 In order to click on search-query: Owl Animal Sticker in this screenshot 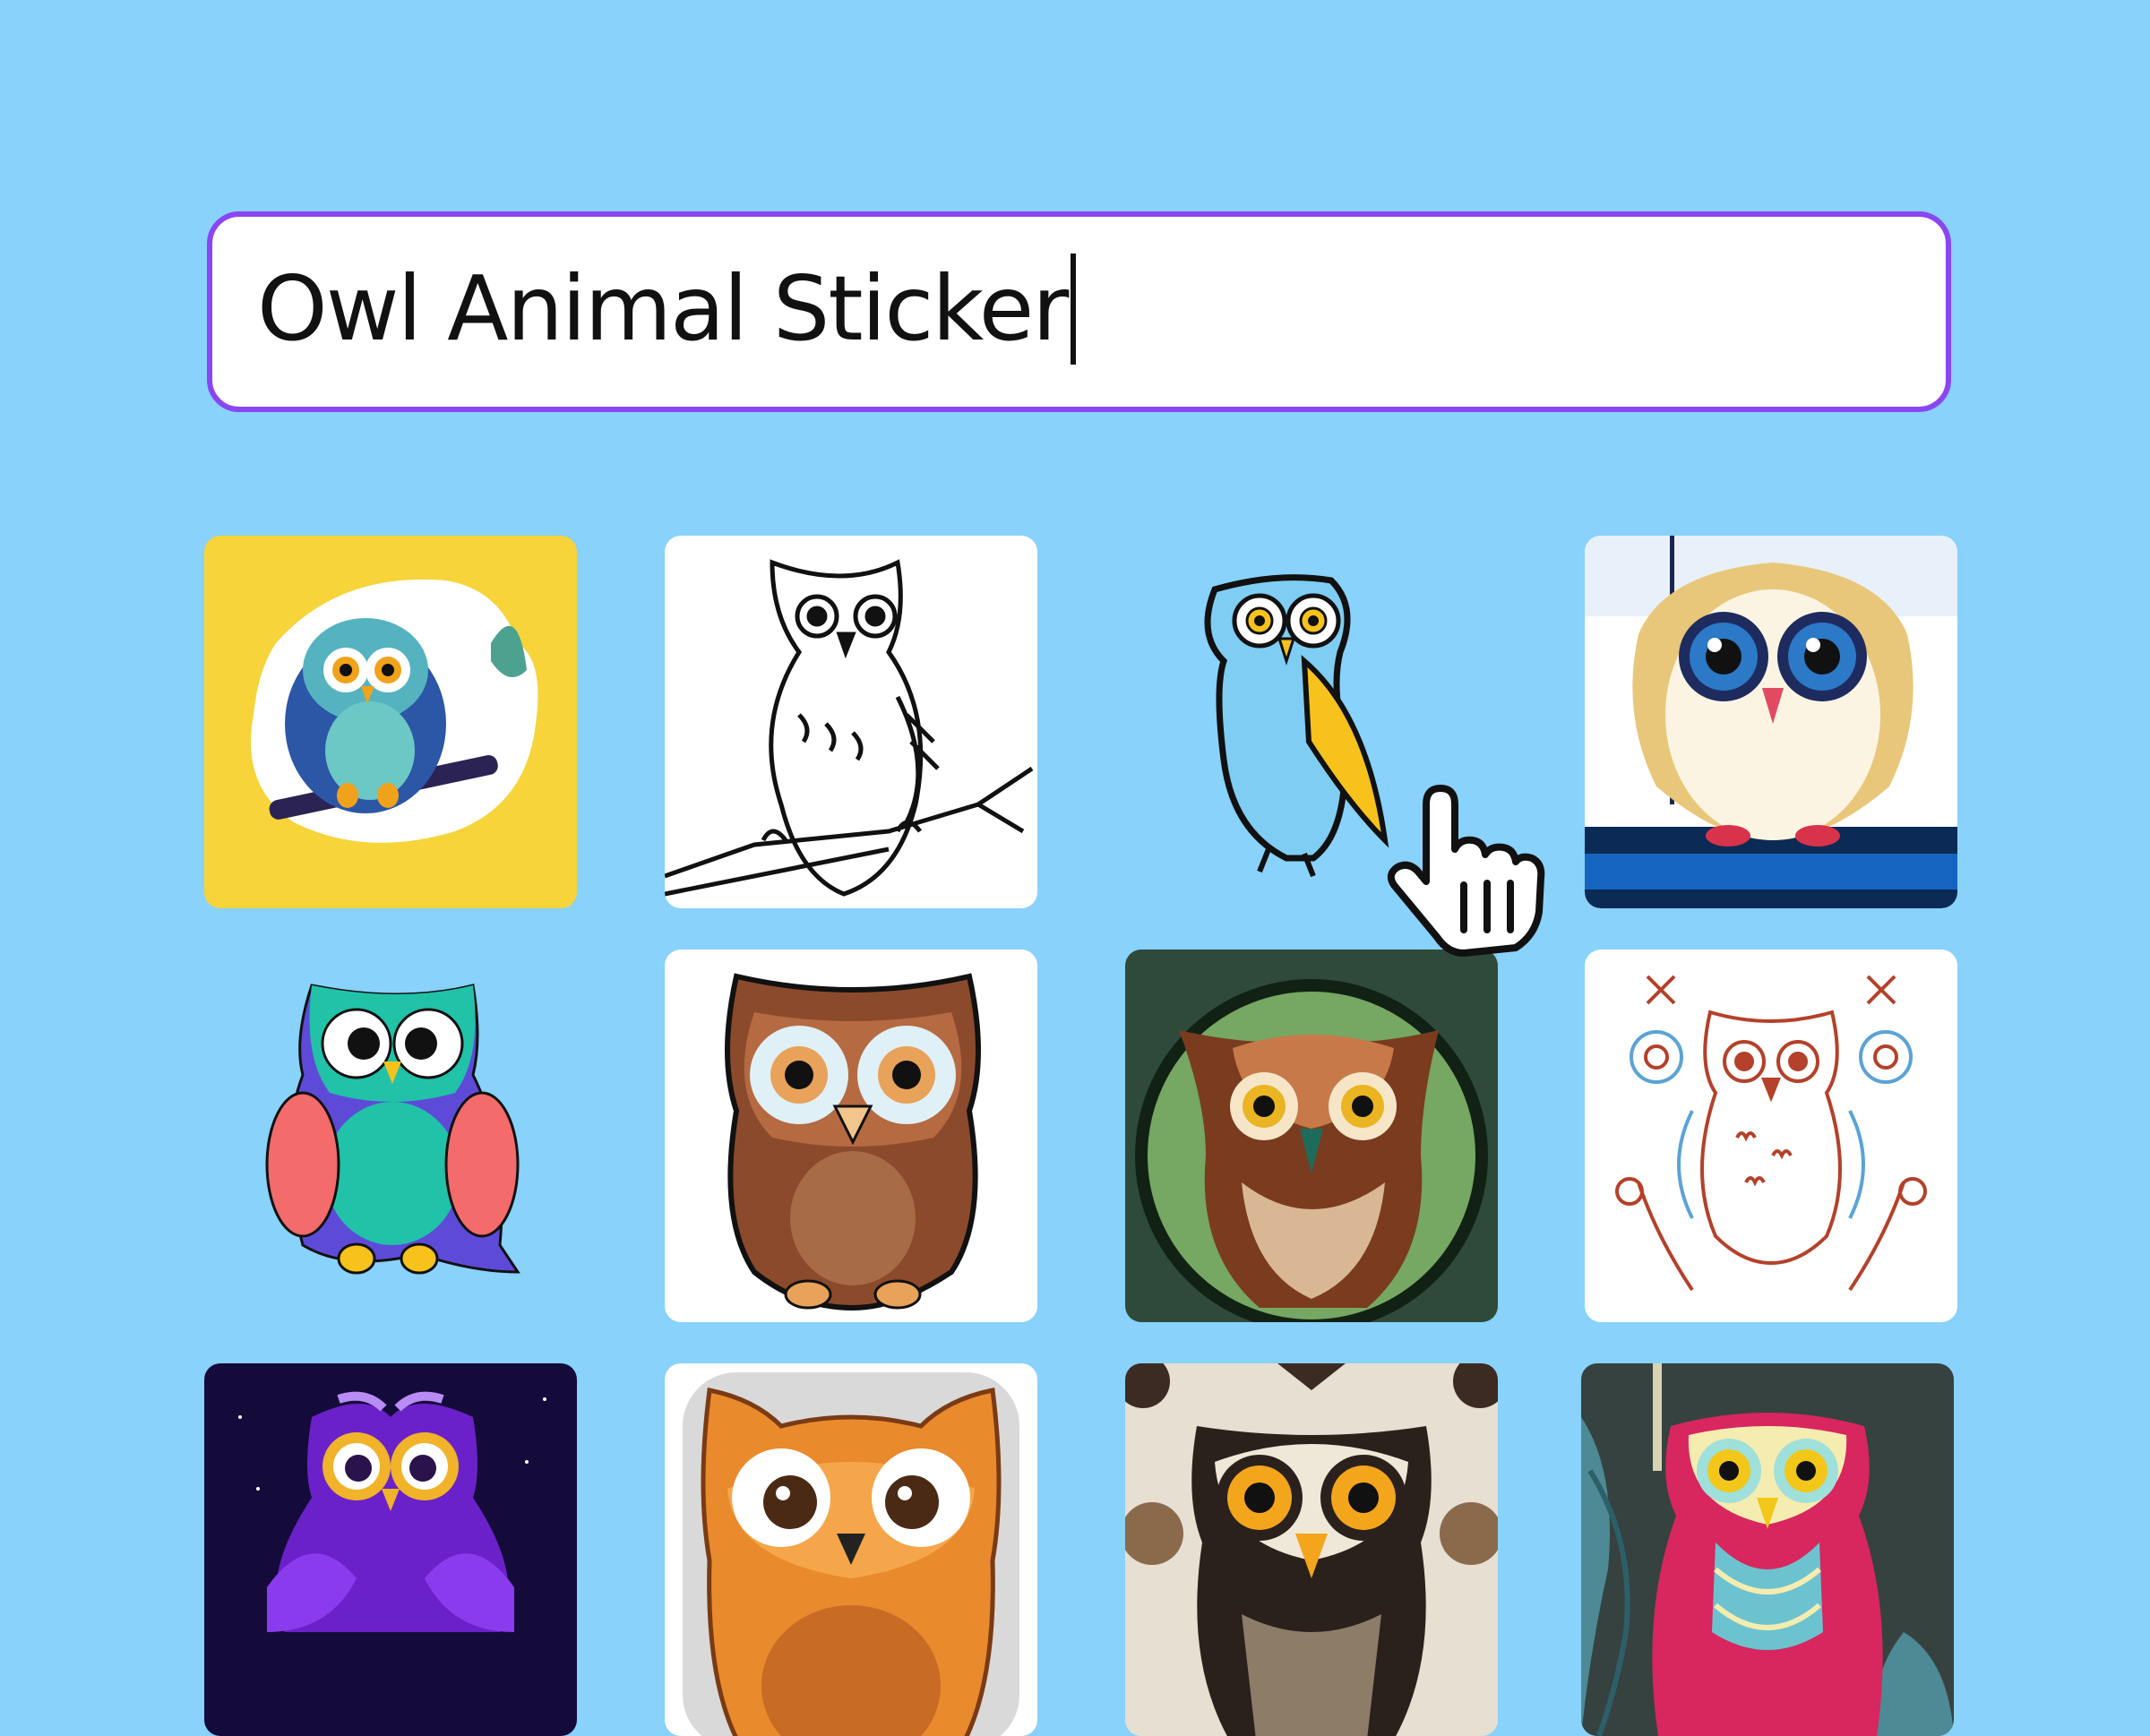, I will do `click(663, 309)`.